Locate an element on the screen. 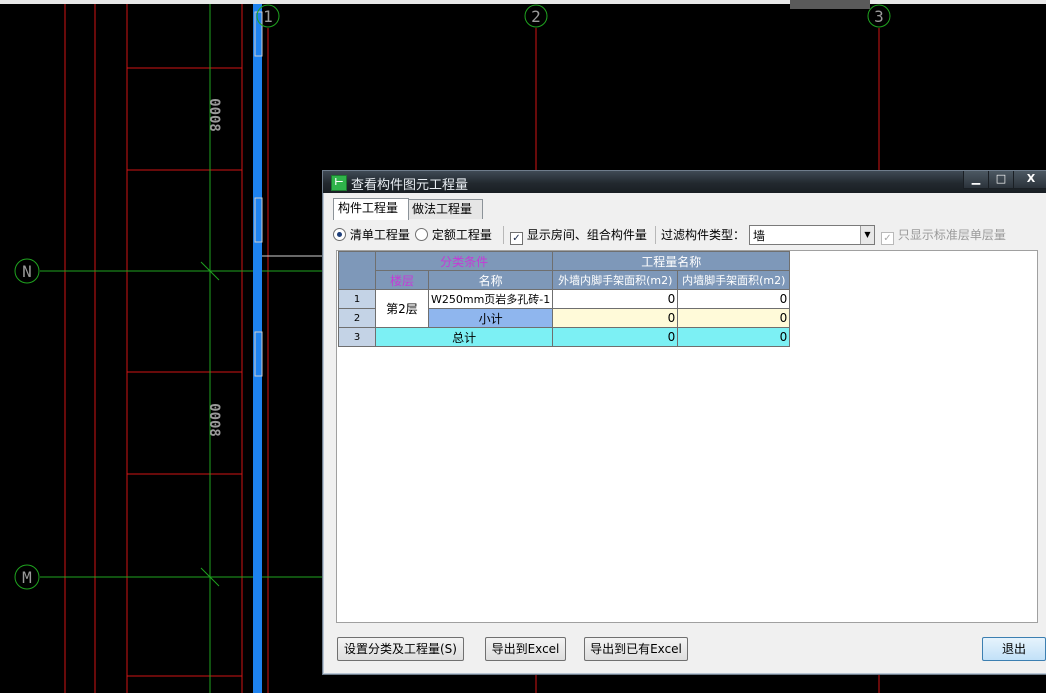  row-number: 1 is located at coordinates (357, 299).